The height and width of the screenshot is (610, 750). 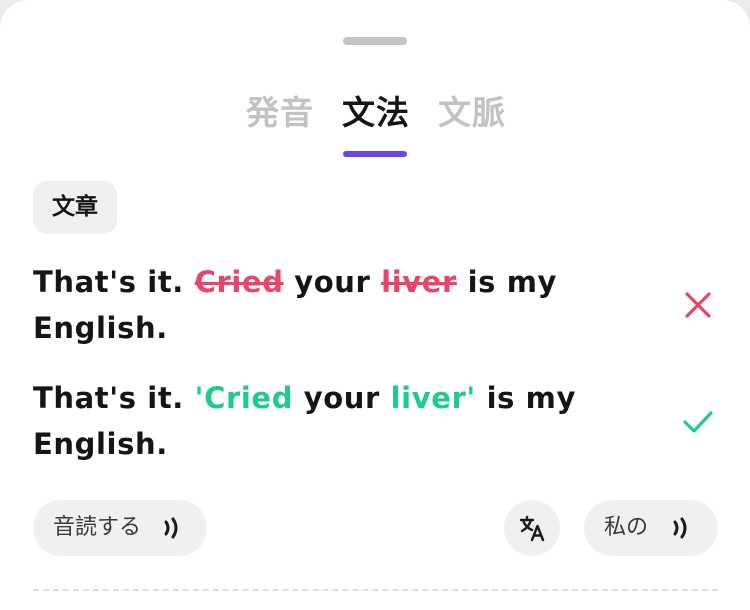 I want to click on tab-grammar: 文法, so click(x=376, y=113).